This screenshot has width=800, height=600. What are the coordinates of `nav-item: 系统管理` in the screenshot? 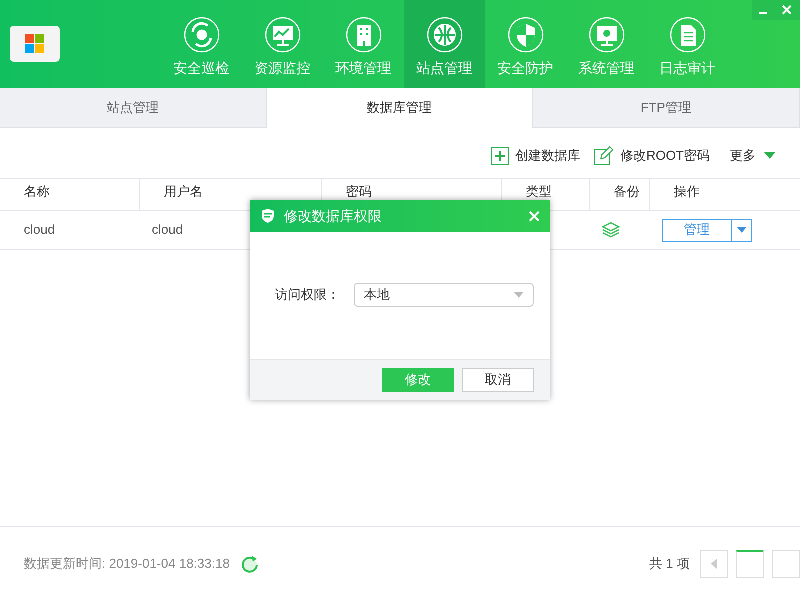 It's located at (606, 44).